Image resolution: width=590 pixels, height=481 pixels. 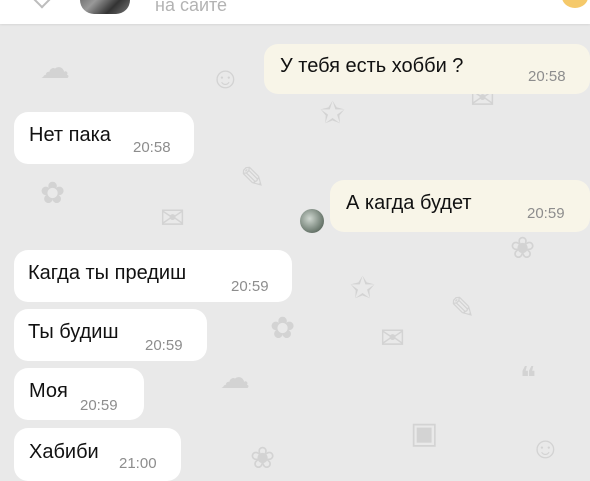 I want to click on message-bubble-outgoing: У тебя есть хобби ? 20:58, so click(x=427, y=69).